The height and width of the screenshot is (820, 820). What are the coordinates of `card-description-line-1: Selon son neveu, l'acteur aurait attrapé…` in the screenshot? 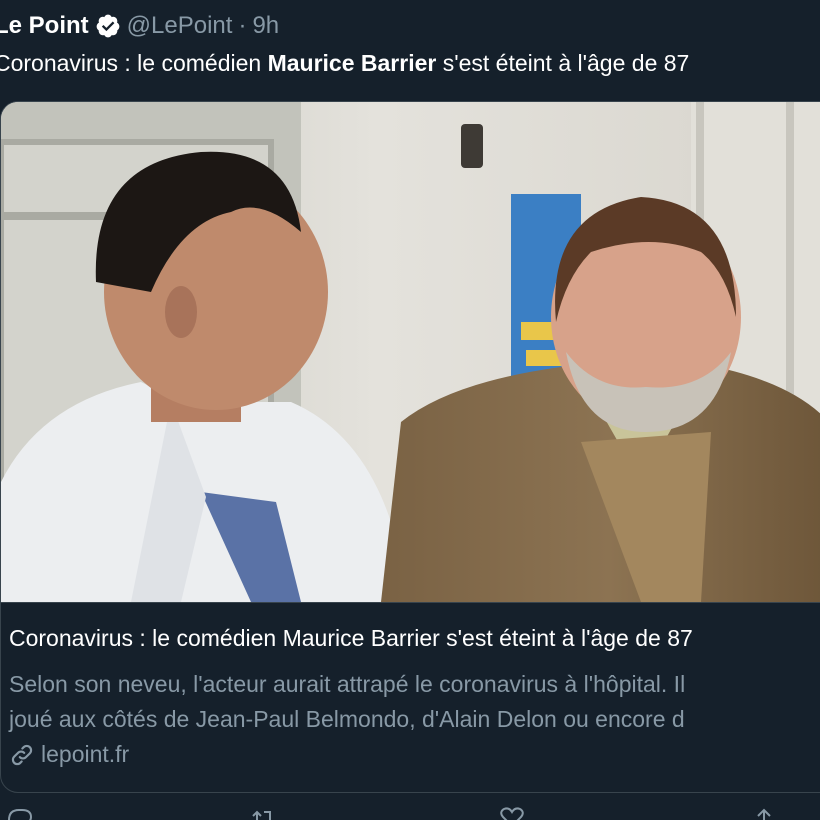 It's located at (347, 684).